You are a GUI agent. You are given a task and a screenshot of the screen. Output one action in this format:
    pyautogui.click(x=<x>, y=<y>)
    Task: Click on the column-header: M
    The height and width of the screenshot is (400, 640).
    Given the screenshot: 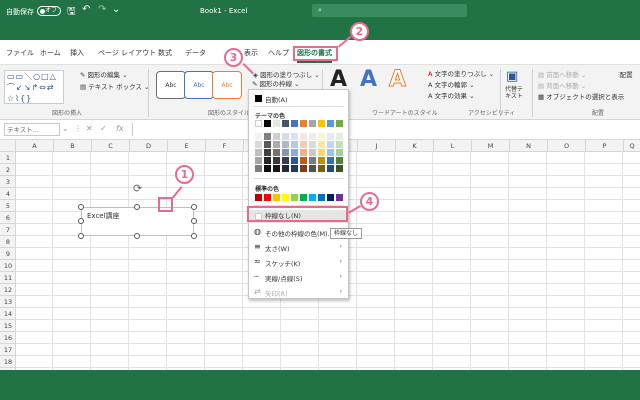 What is the action you would take?
    pyautogui.click(x=491, y=146)
    